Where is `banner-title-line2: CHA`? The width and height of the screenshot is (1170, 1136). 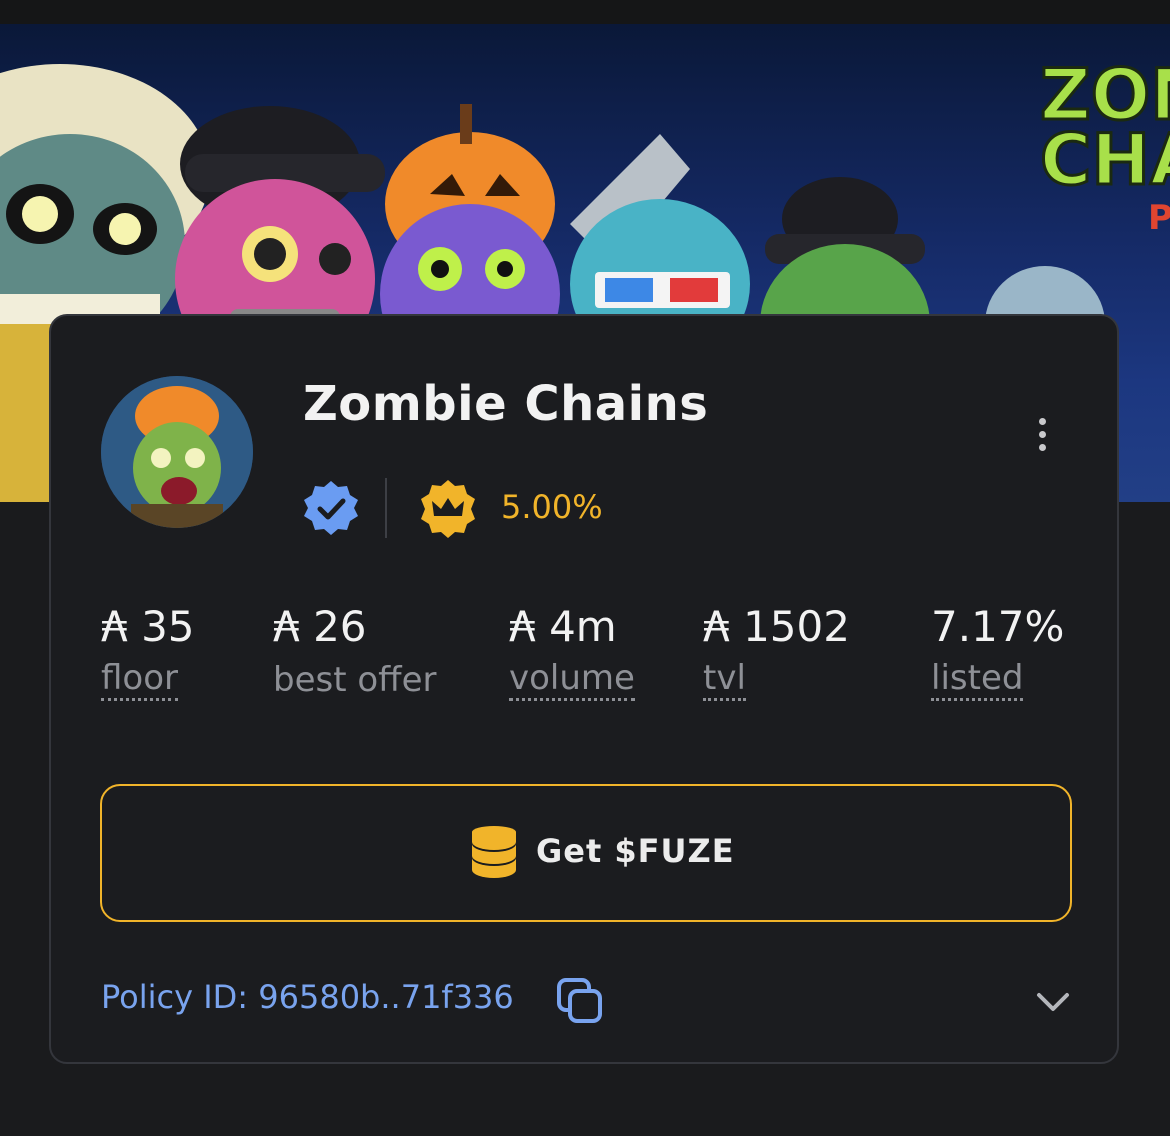 banner-title-line2: CHA is located at coordinates (1105, 160).